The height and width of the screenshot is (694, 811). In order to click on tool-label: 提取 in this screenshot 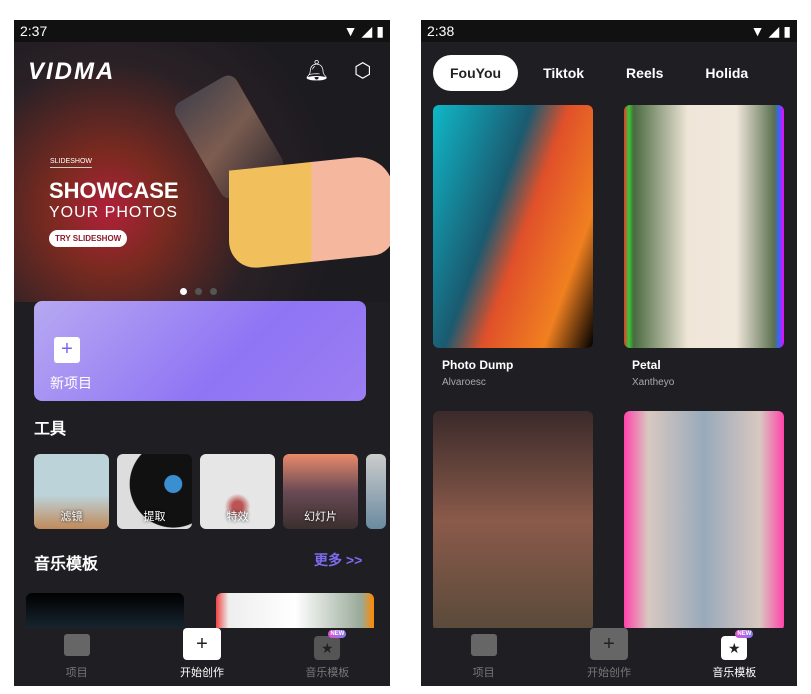, I will do `click(154, 517)`.